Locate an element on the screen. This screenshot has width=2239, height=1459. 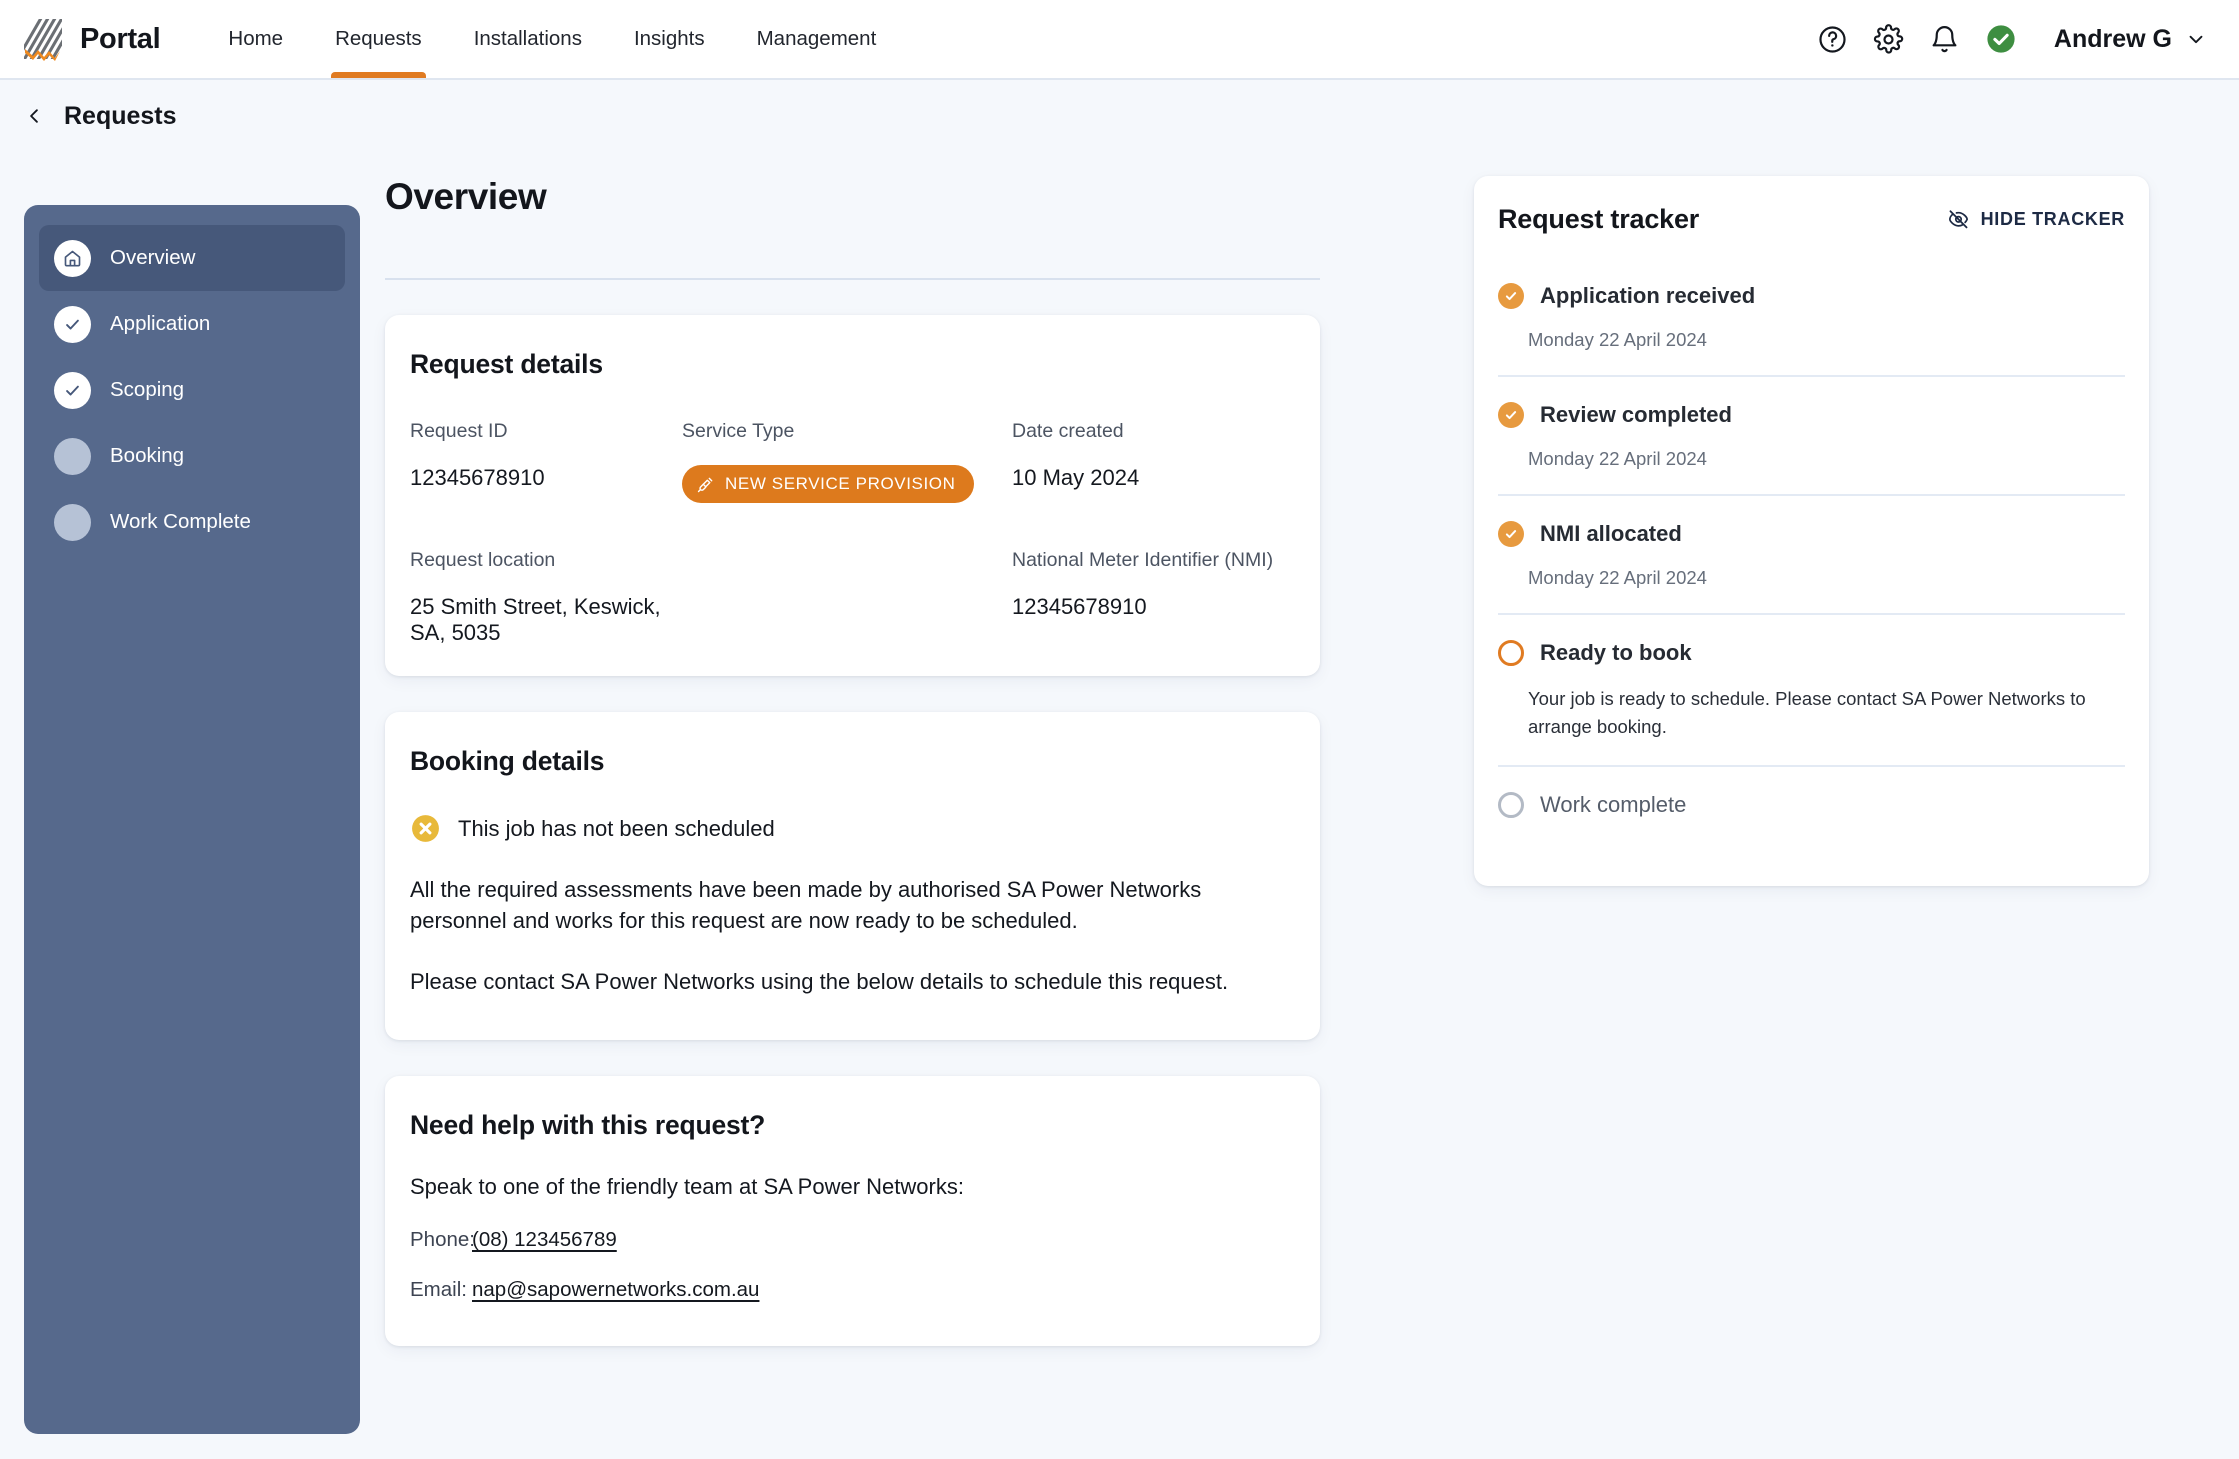
phone-label: Phone: is located at coordinates (442, 1239).